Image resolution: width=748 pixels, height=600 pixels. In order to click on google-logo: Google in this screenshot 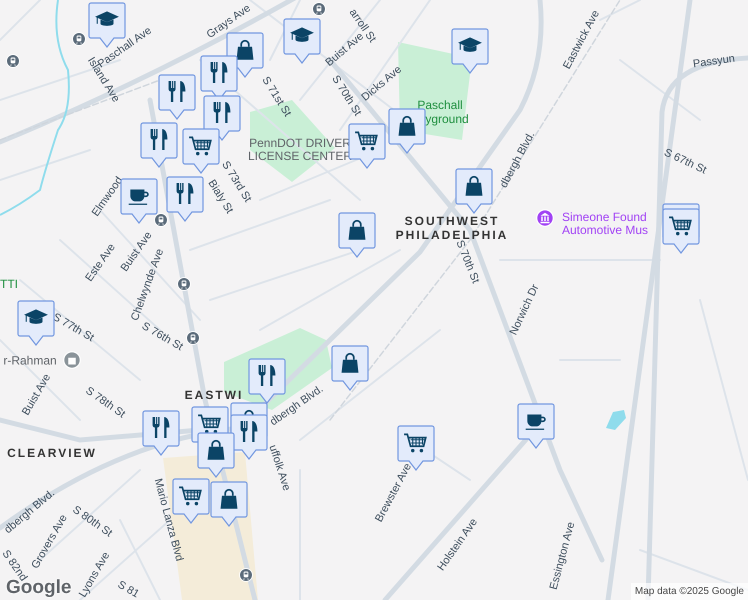, I will do `click(39, 587)`.